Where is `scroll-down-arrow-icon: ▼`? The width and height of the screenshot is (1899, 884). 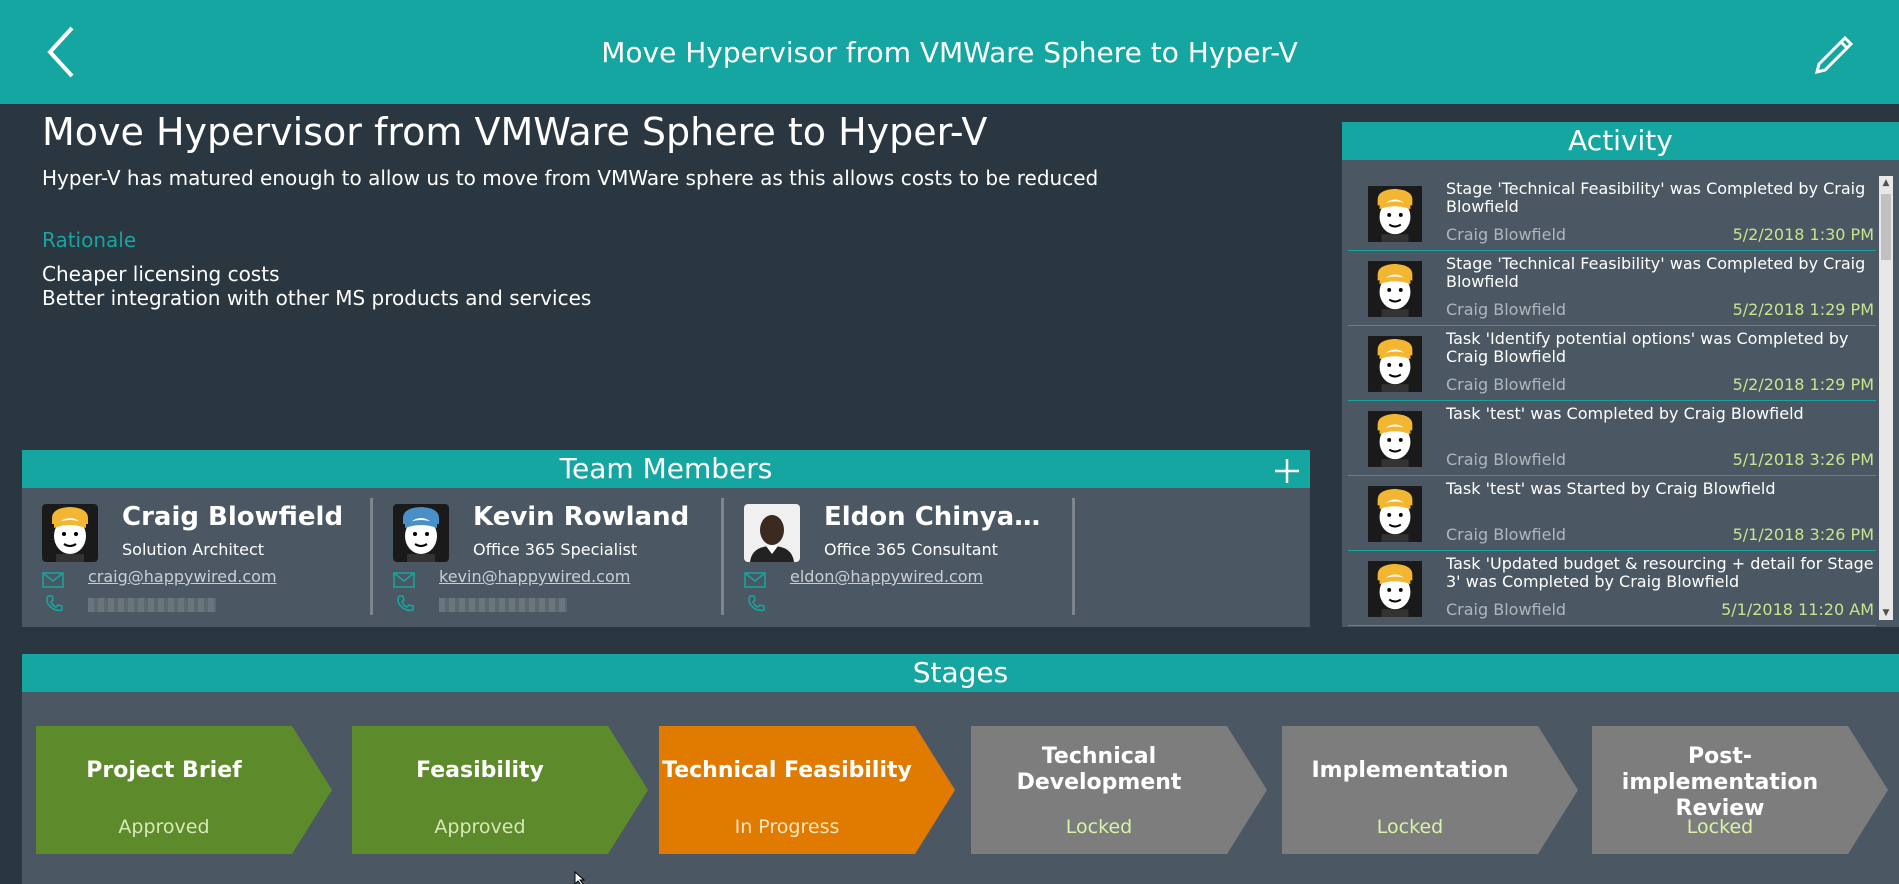 scroll-down-arrow-icon: ▼ is located at coordinates (1886, 613).